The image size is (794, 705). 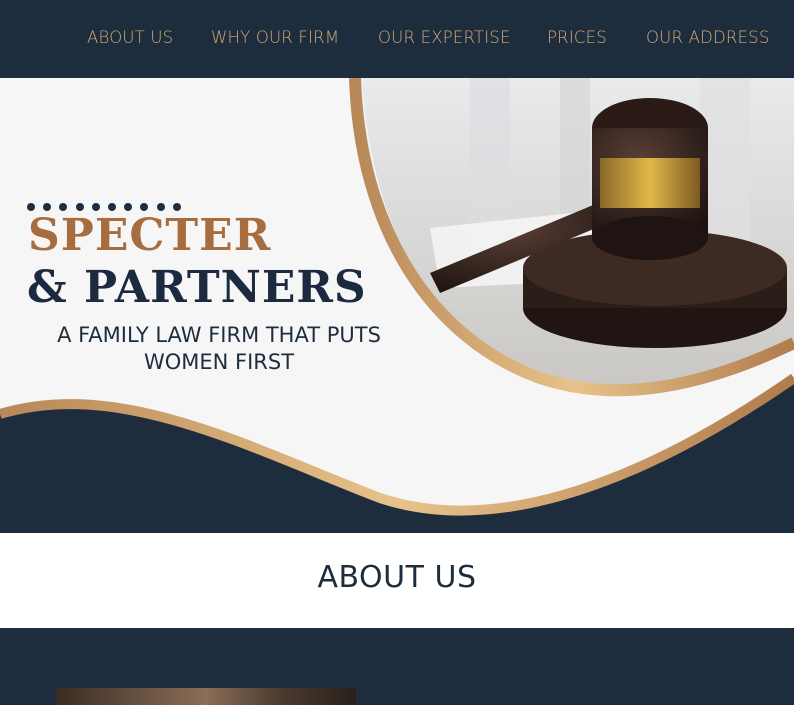 I want to click on nav-our-expertise: OUR EXPERTISE, so click(x=444, y=37).